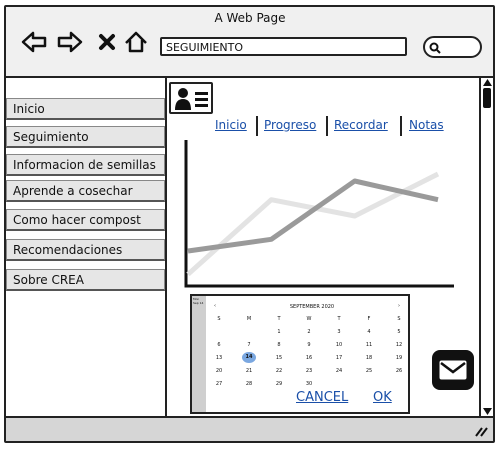 This screenshot has height=451, width=500. What do you see at coordinates (249, 371) in the screenshot?
I see `calendar-day: 21` at bounding box center [249, 371].